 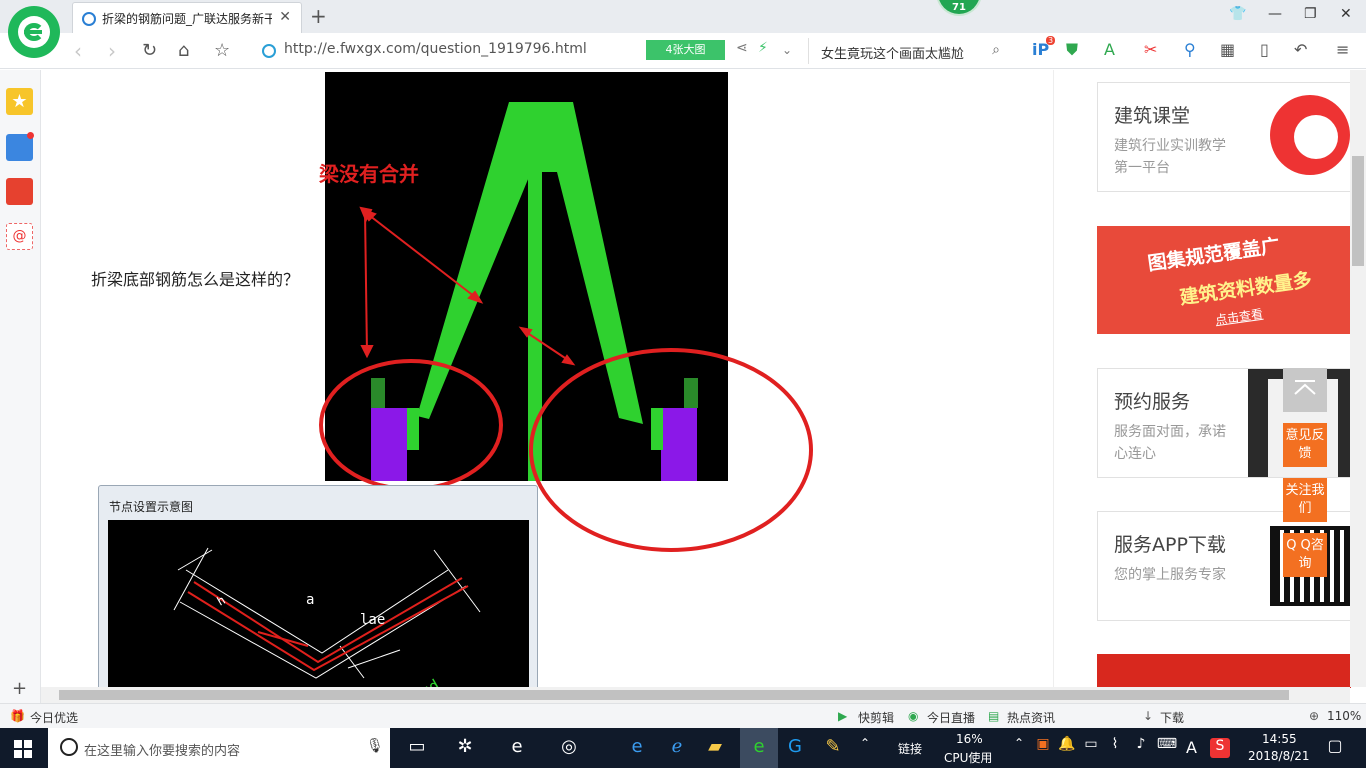 I want to click on speed-mode-icon: ⚡, so click(x=763, y=48).